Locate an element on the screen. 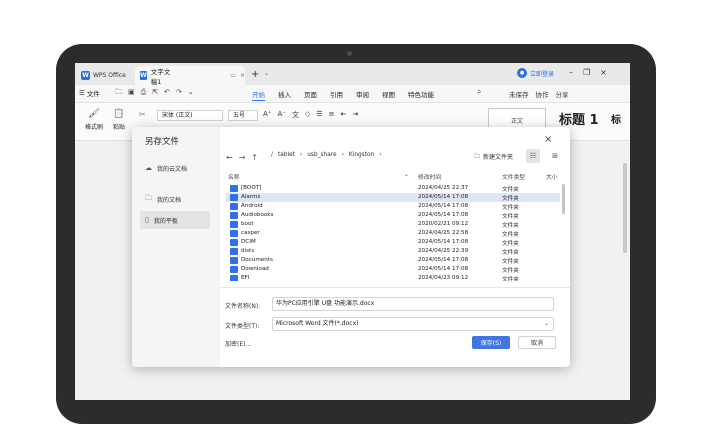 Image resolution: width=721 pixels, height=424 pixels. up-arrow-icon: ↑ is located at coordinates (254, 157).